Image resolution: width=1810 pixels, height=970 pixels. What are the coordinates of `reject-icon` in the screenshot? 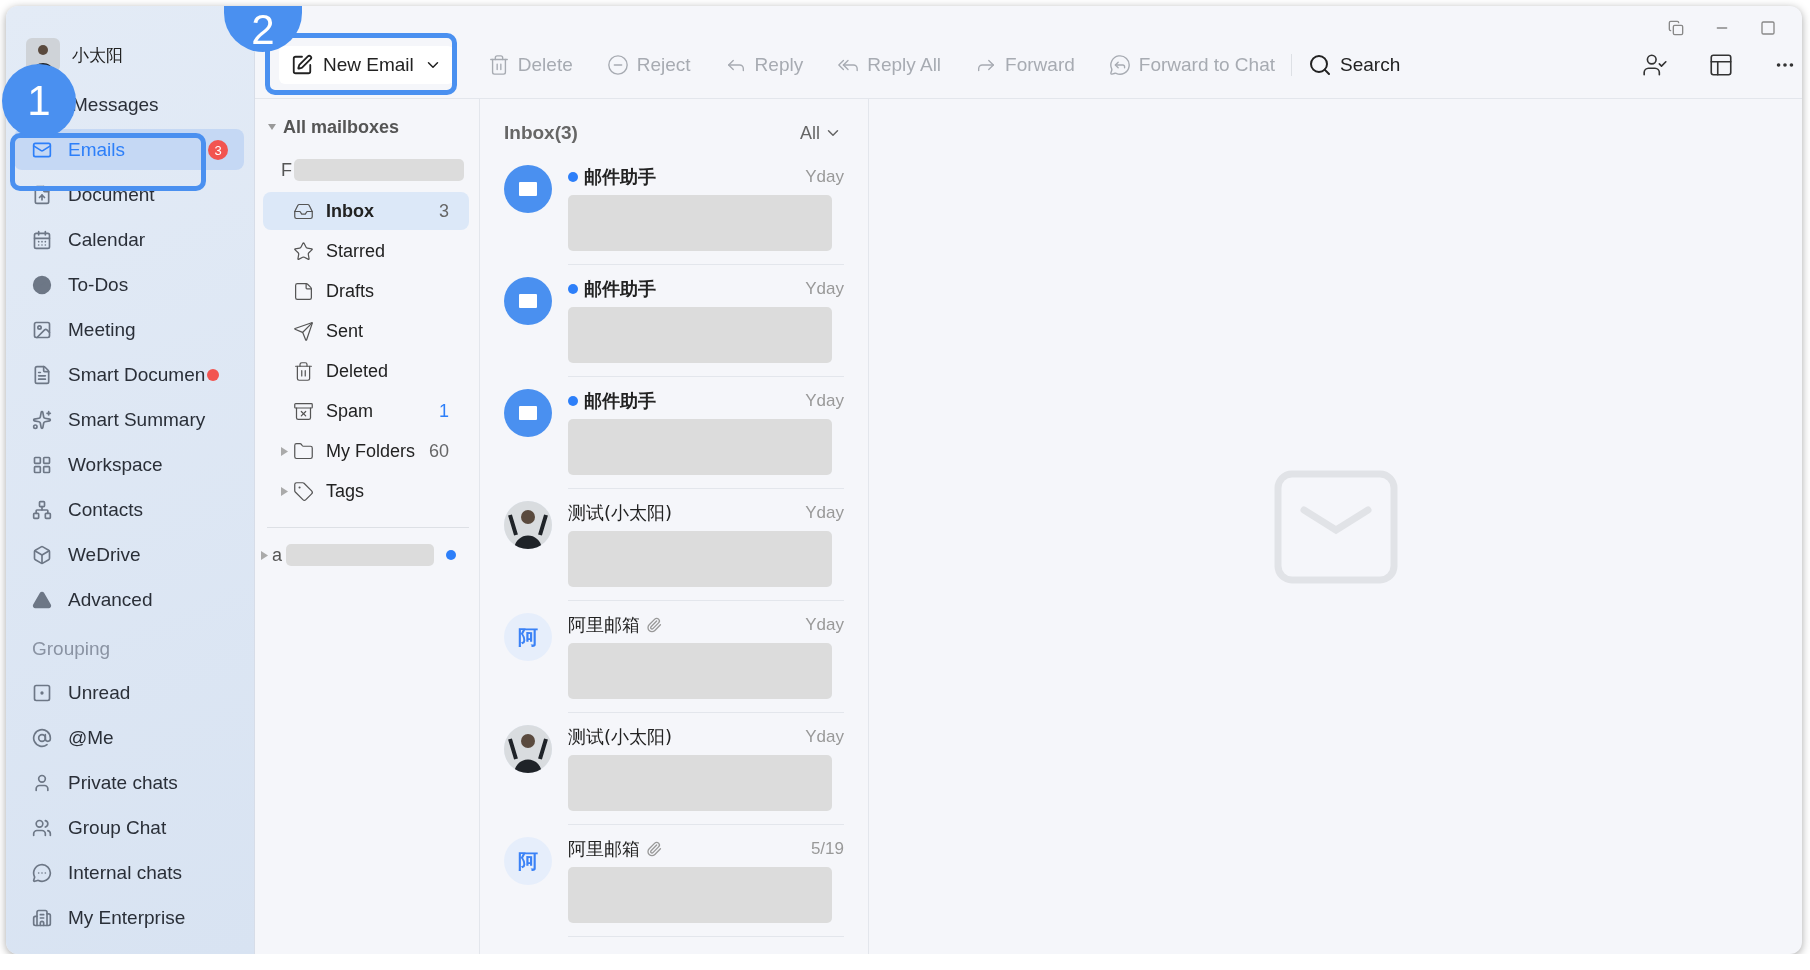 It's located at (617, 65).